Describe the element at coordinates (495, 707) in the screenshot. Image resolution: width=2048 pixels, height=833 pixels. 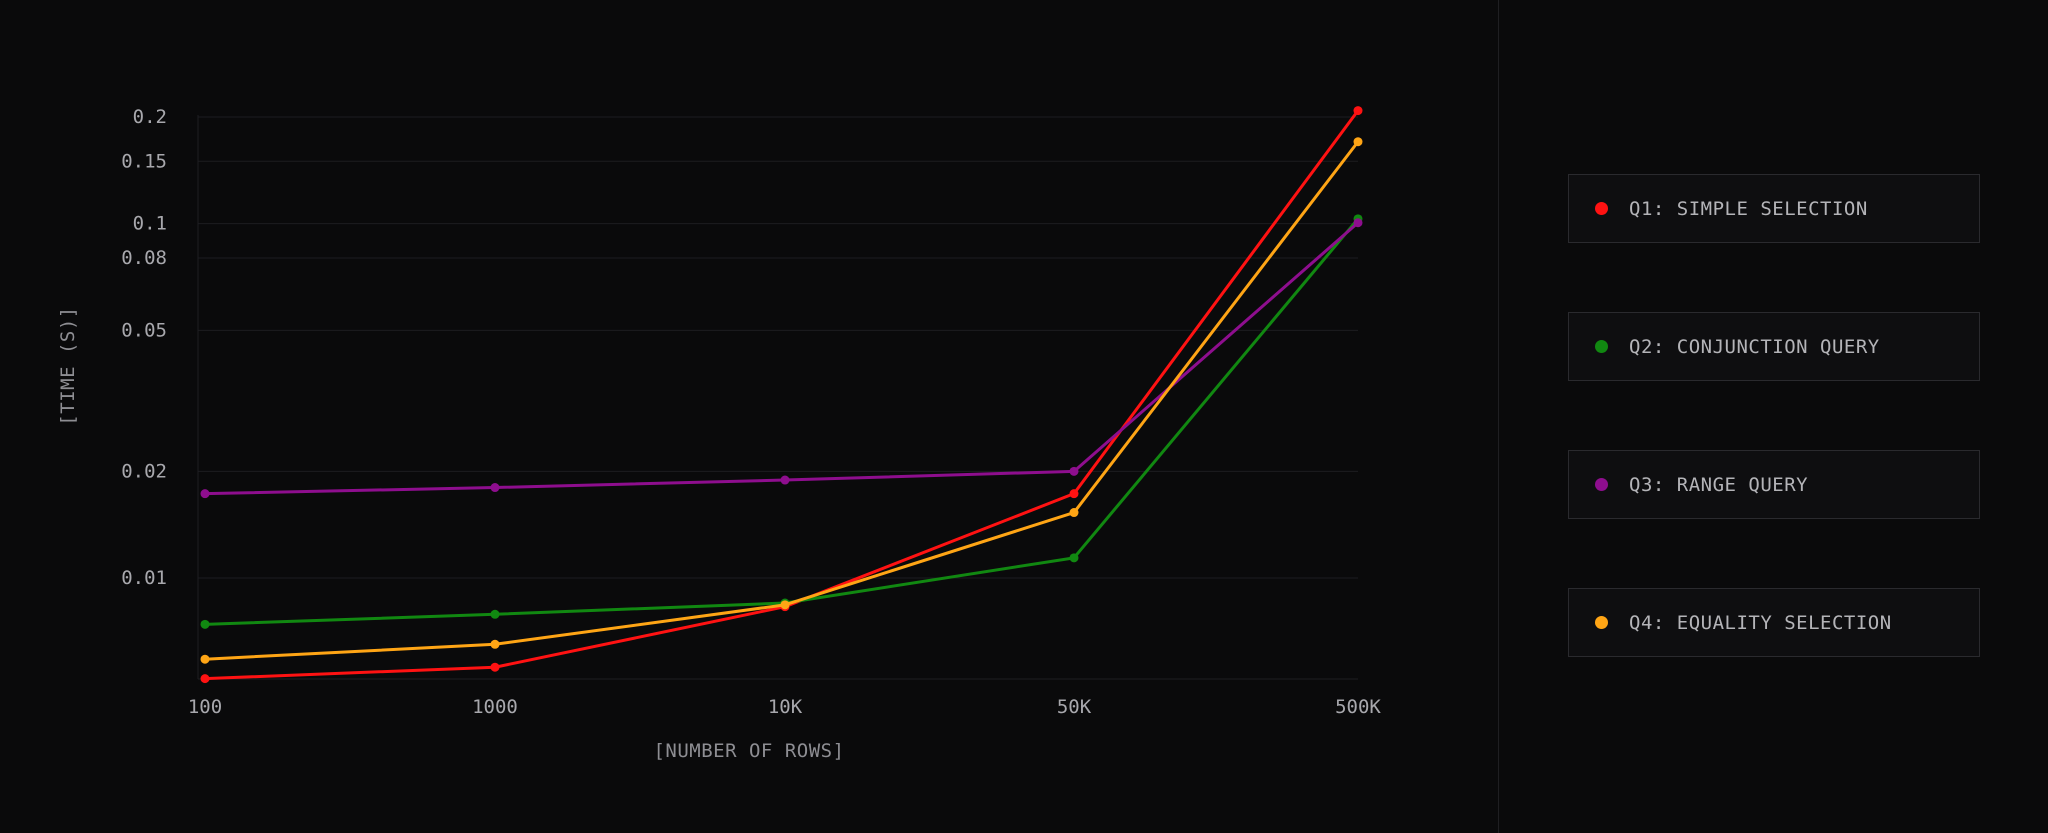
I see `x-tick-label: 1000` at that location.